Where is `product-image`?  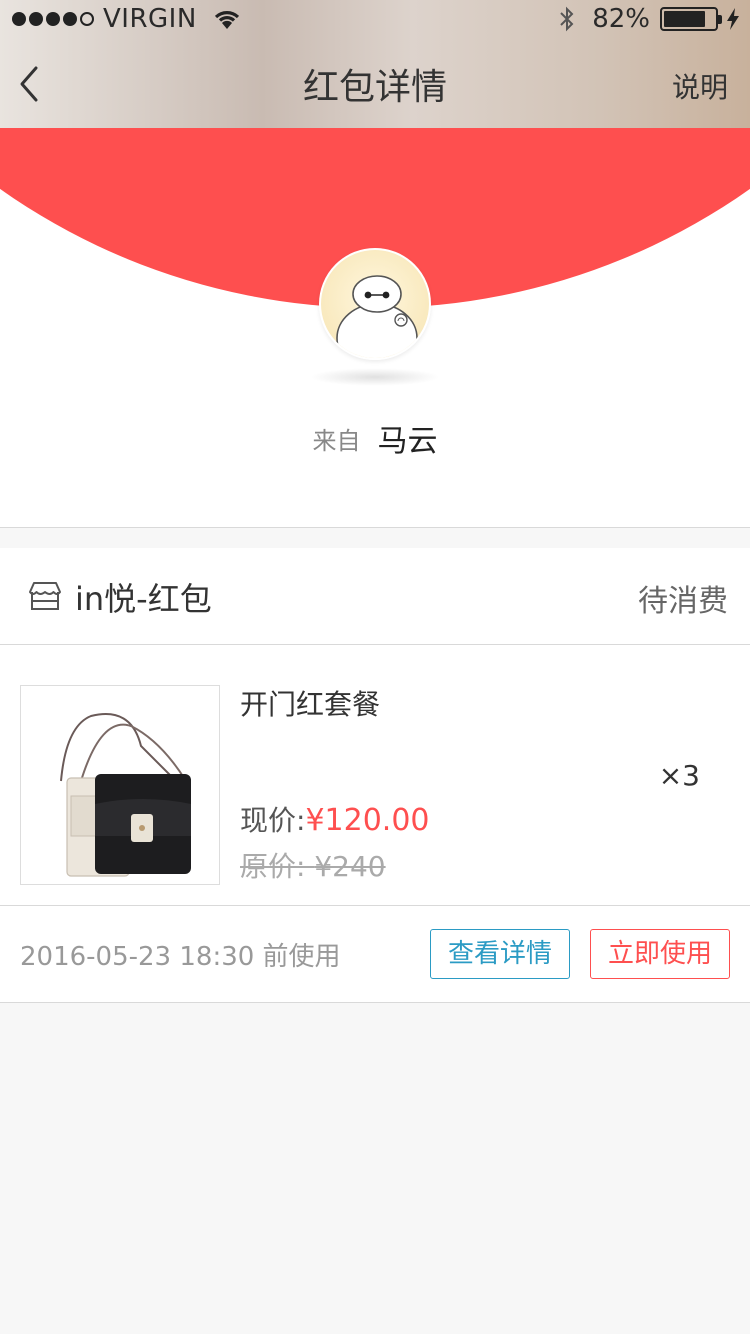
product-image is located at coordinates (120, 785).